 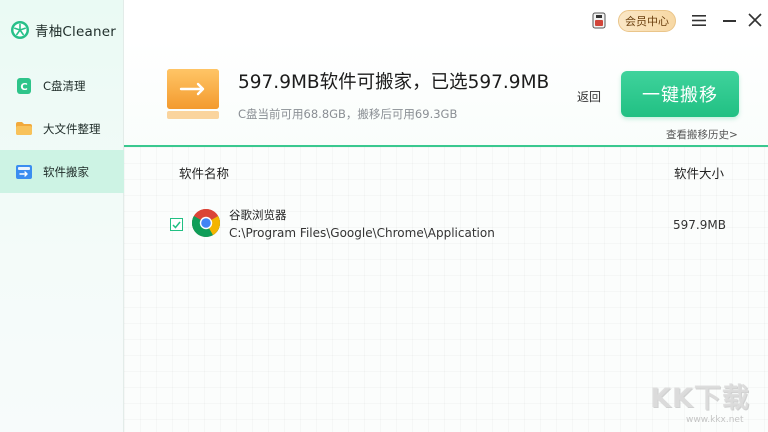 I want to click on watermark: KK下载 www.kkx.net, so click(x=706, y=401).